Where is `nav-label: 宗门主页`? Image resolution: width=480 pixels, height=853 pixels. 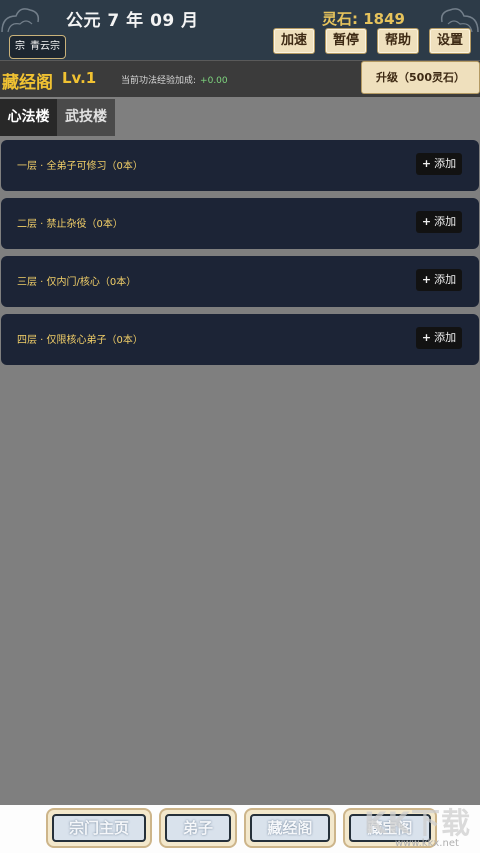
nav-label: 宗门主页 is located at coordinates (99, 828).